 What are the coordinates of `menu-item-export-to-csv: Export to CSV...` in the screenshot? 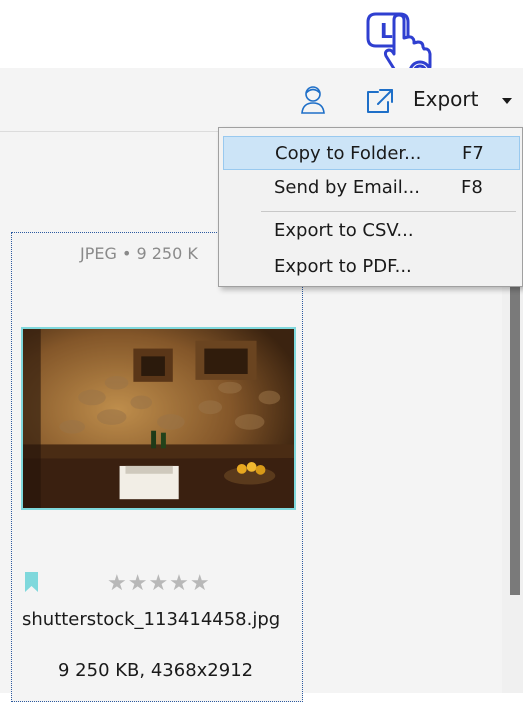 It's located at (371, 231).